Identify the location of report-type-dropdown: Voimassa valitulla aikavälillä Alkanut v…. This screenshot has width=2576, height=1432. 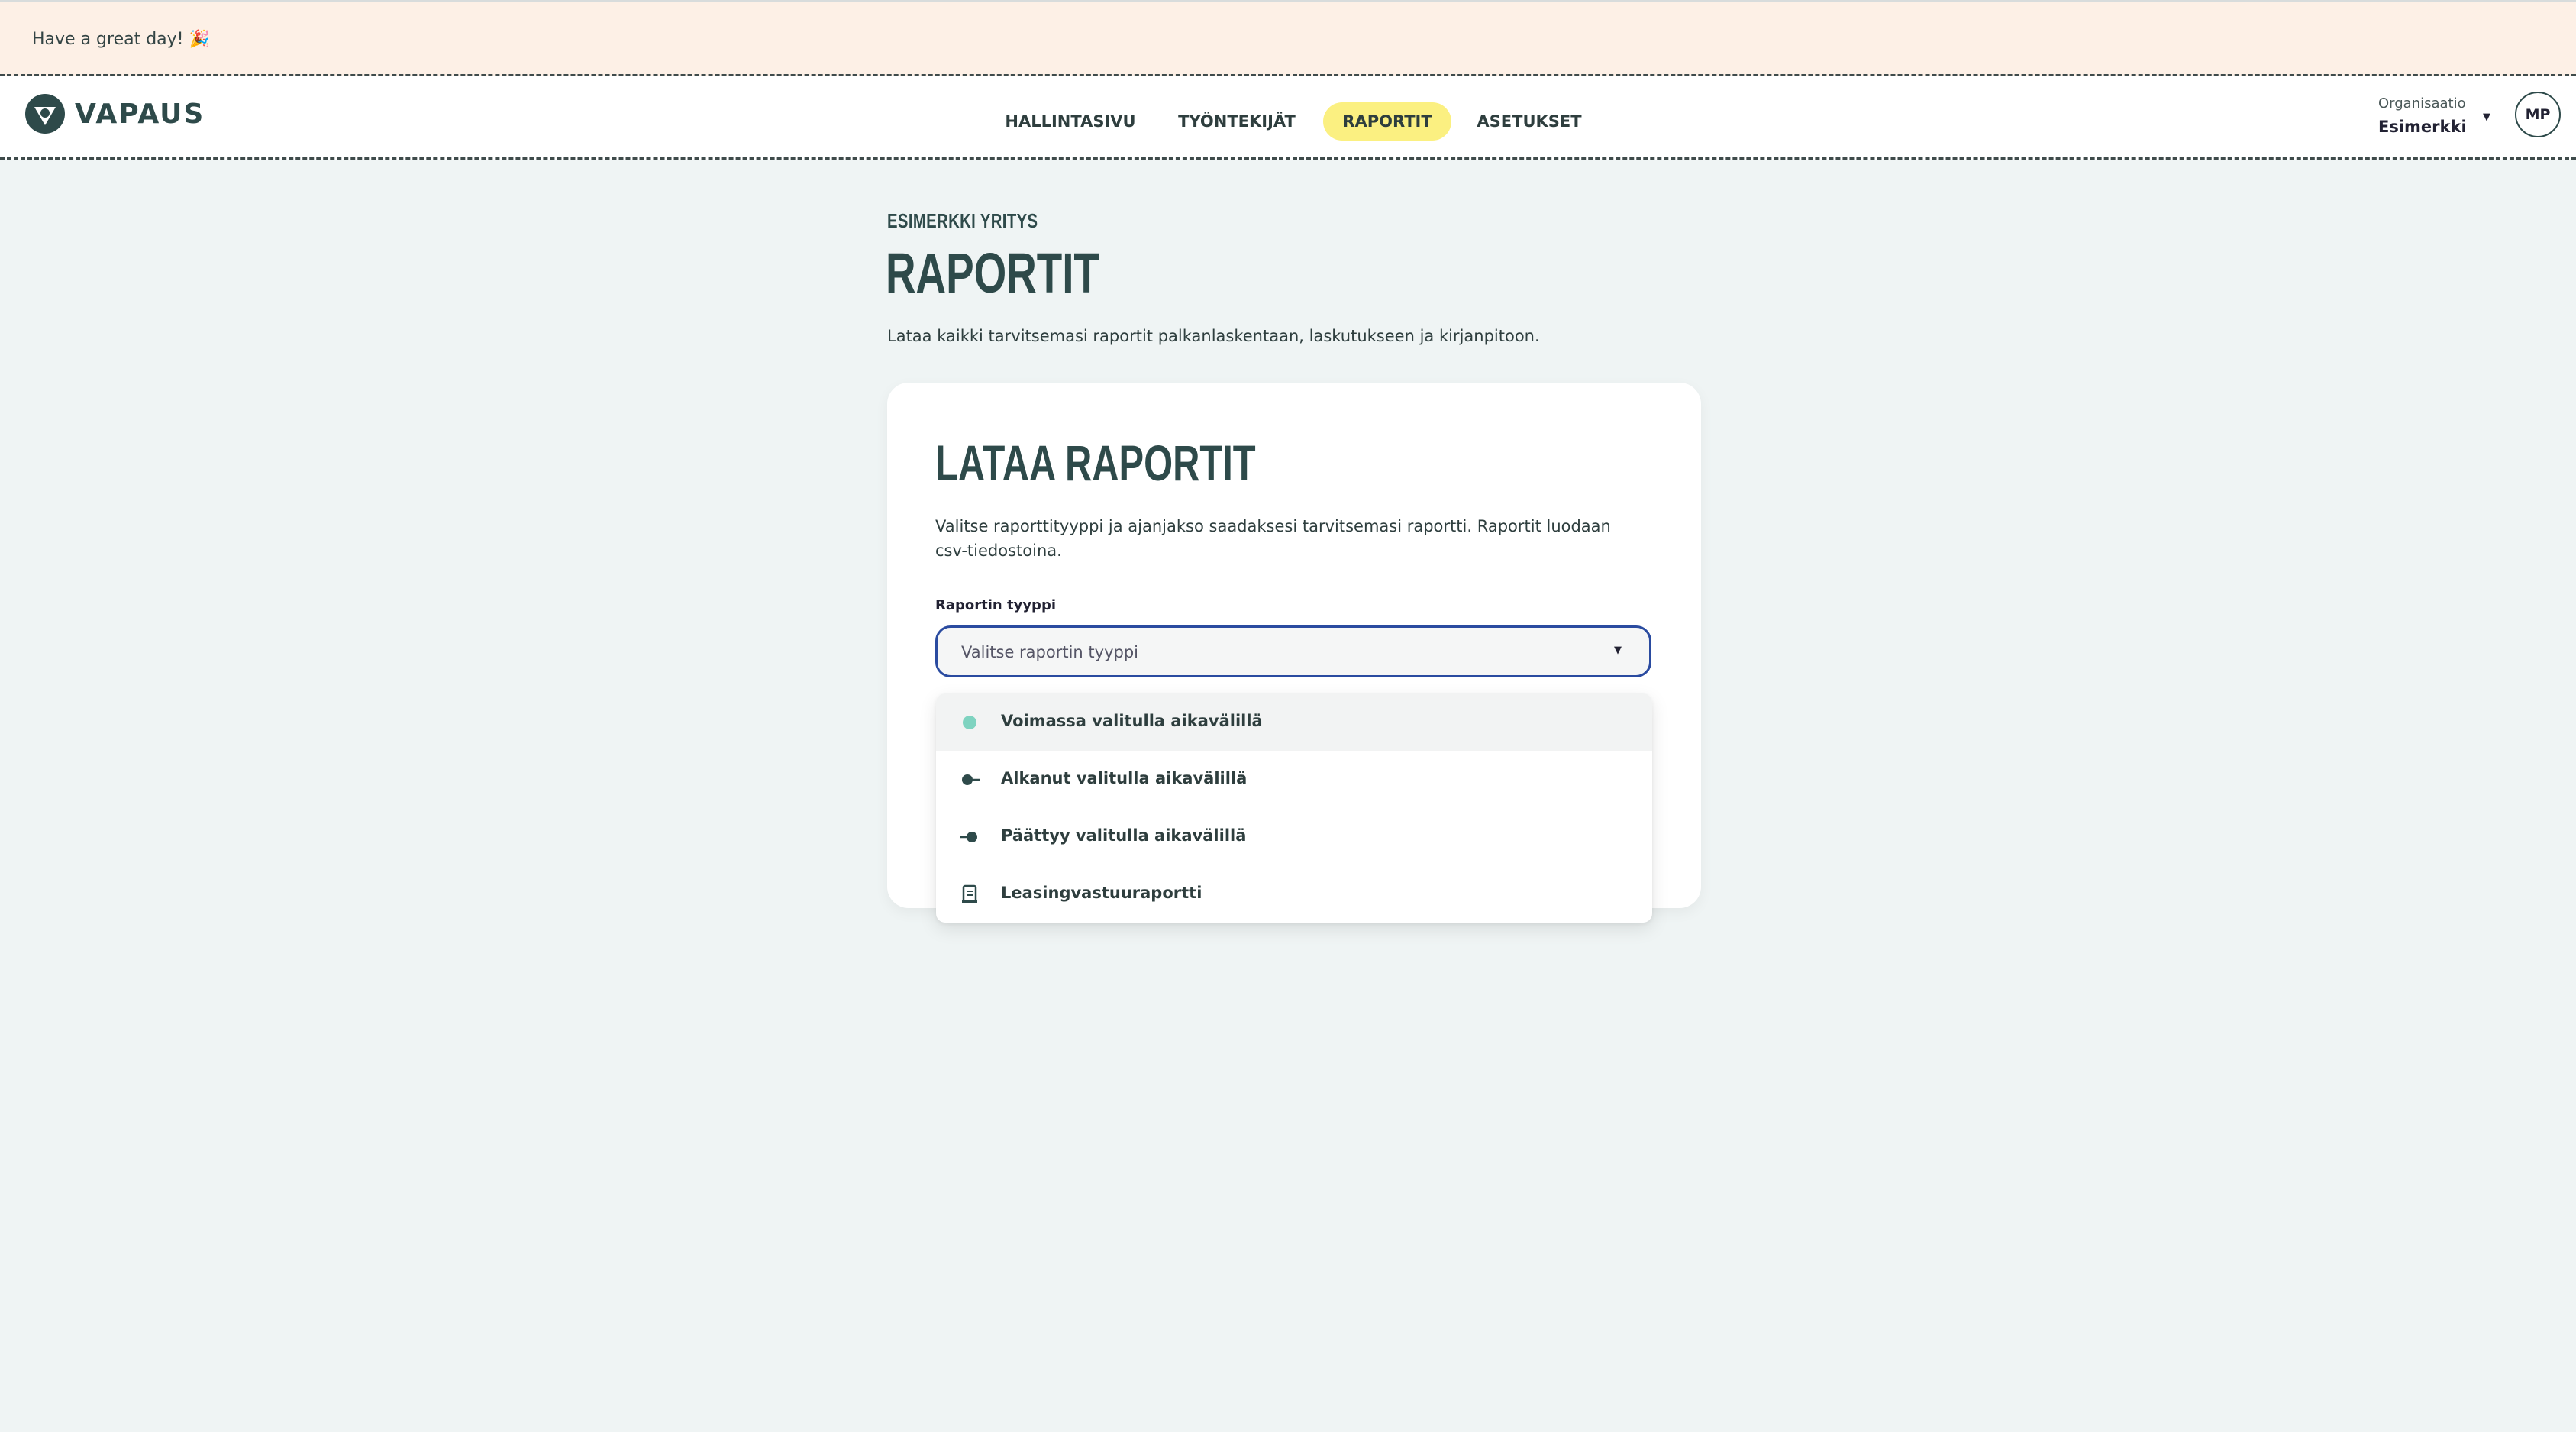
(1294, 808).